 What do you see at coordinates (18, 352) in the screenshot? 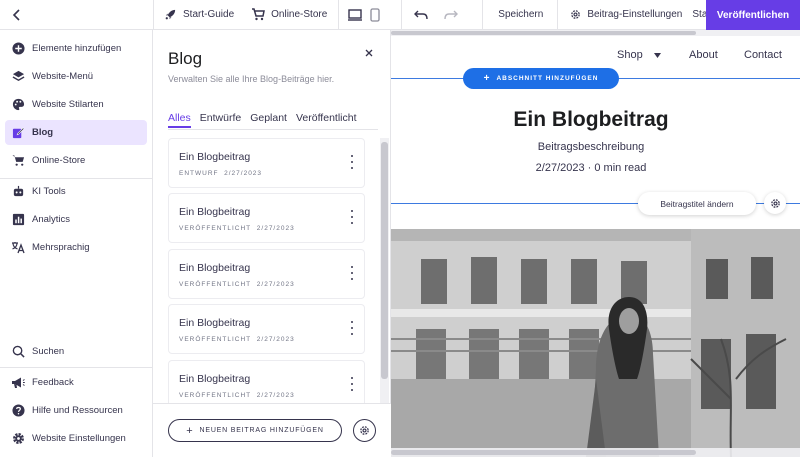
I see `search-icon` at bounding box center [18, 352].